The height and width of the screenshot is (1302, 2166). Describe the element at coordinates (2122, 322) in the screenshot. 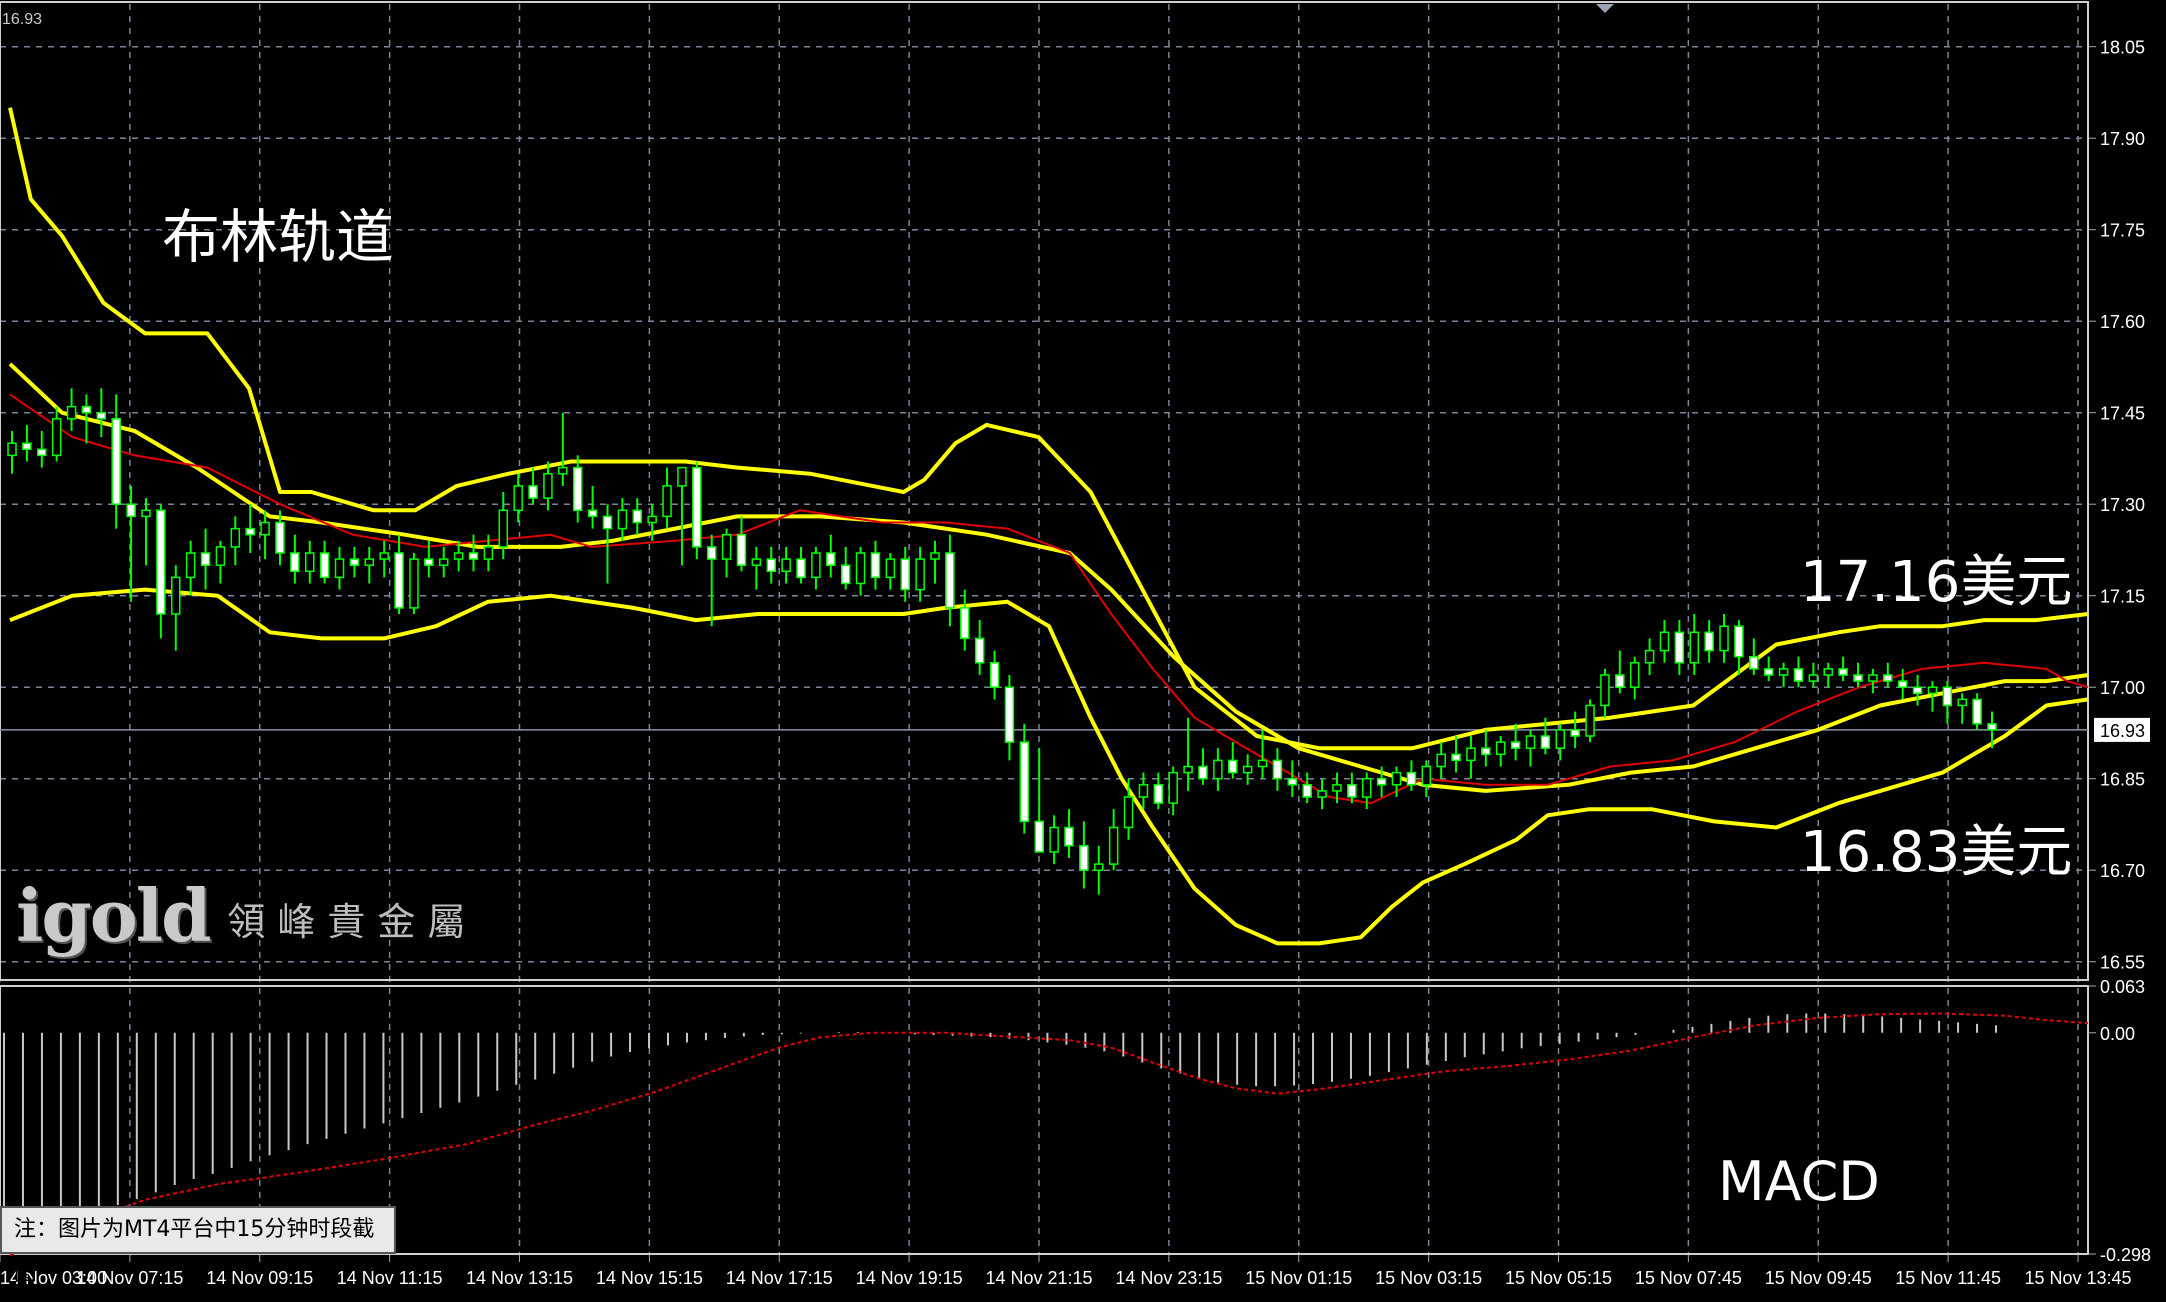

I see `y-tick-label: 17.60` at that location.